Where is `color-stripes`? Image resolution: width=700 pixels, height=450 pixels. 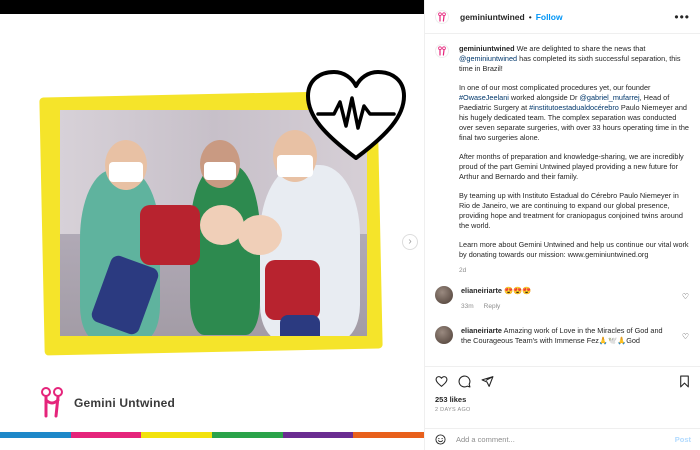
color-stripes is located at coordinates (212, 435).